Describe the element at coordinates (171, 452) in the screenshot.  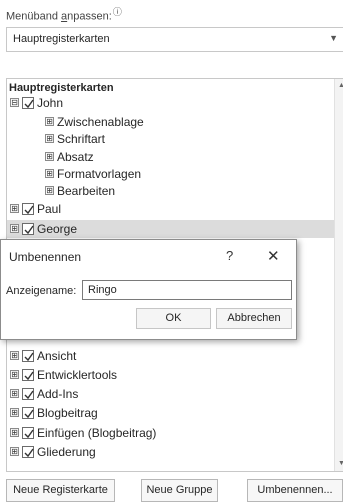
I see `tree-item-gliederung: ⊞ Gliederung` at that location.